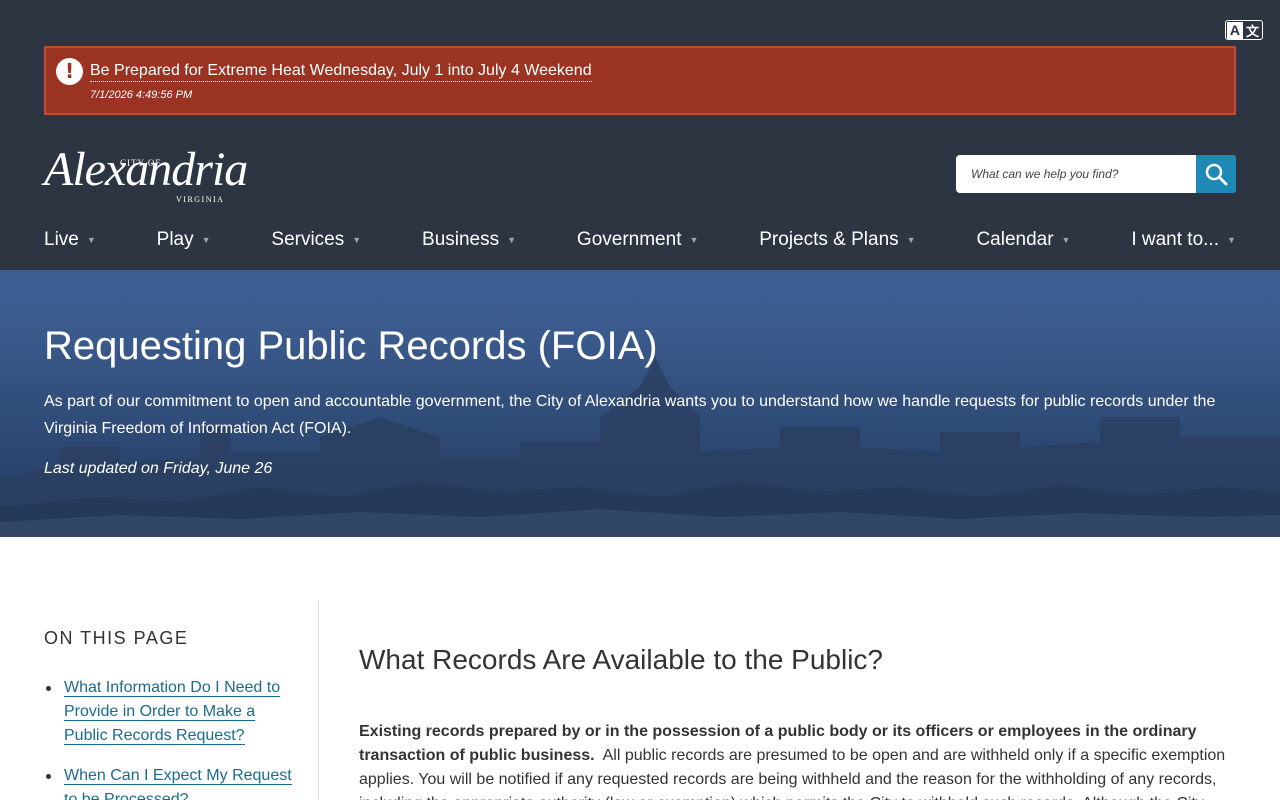 Image resolution: width=1280 pixels, height=800 pixels. Describe the element at coordinates (141, 95) in the screenshot. I see `alert-timestamp: 7/1/2026 4:49:56 PM` at that location.